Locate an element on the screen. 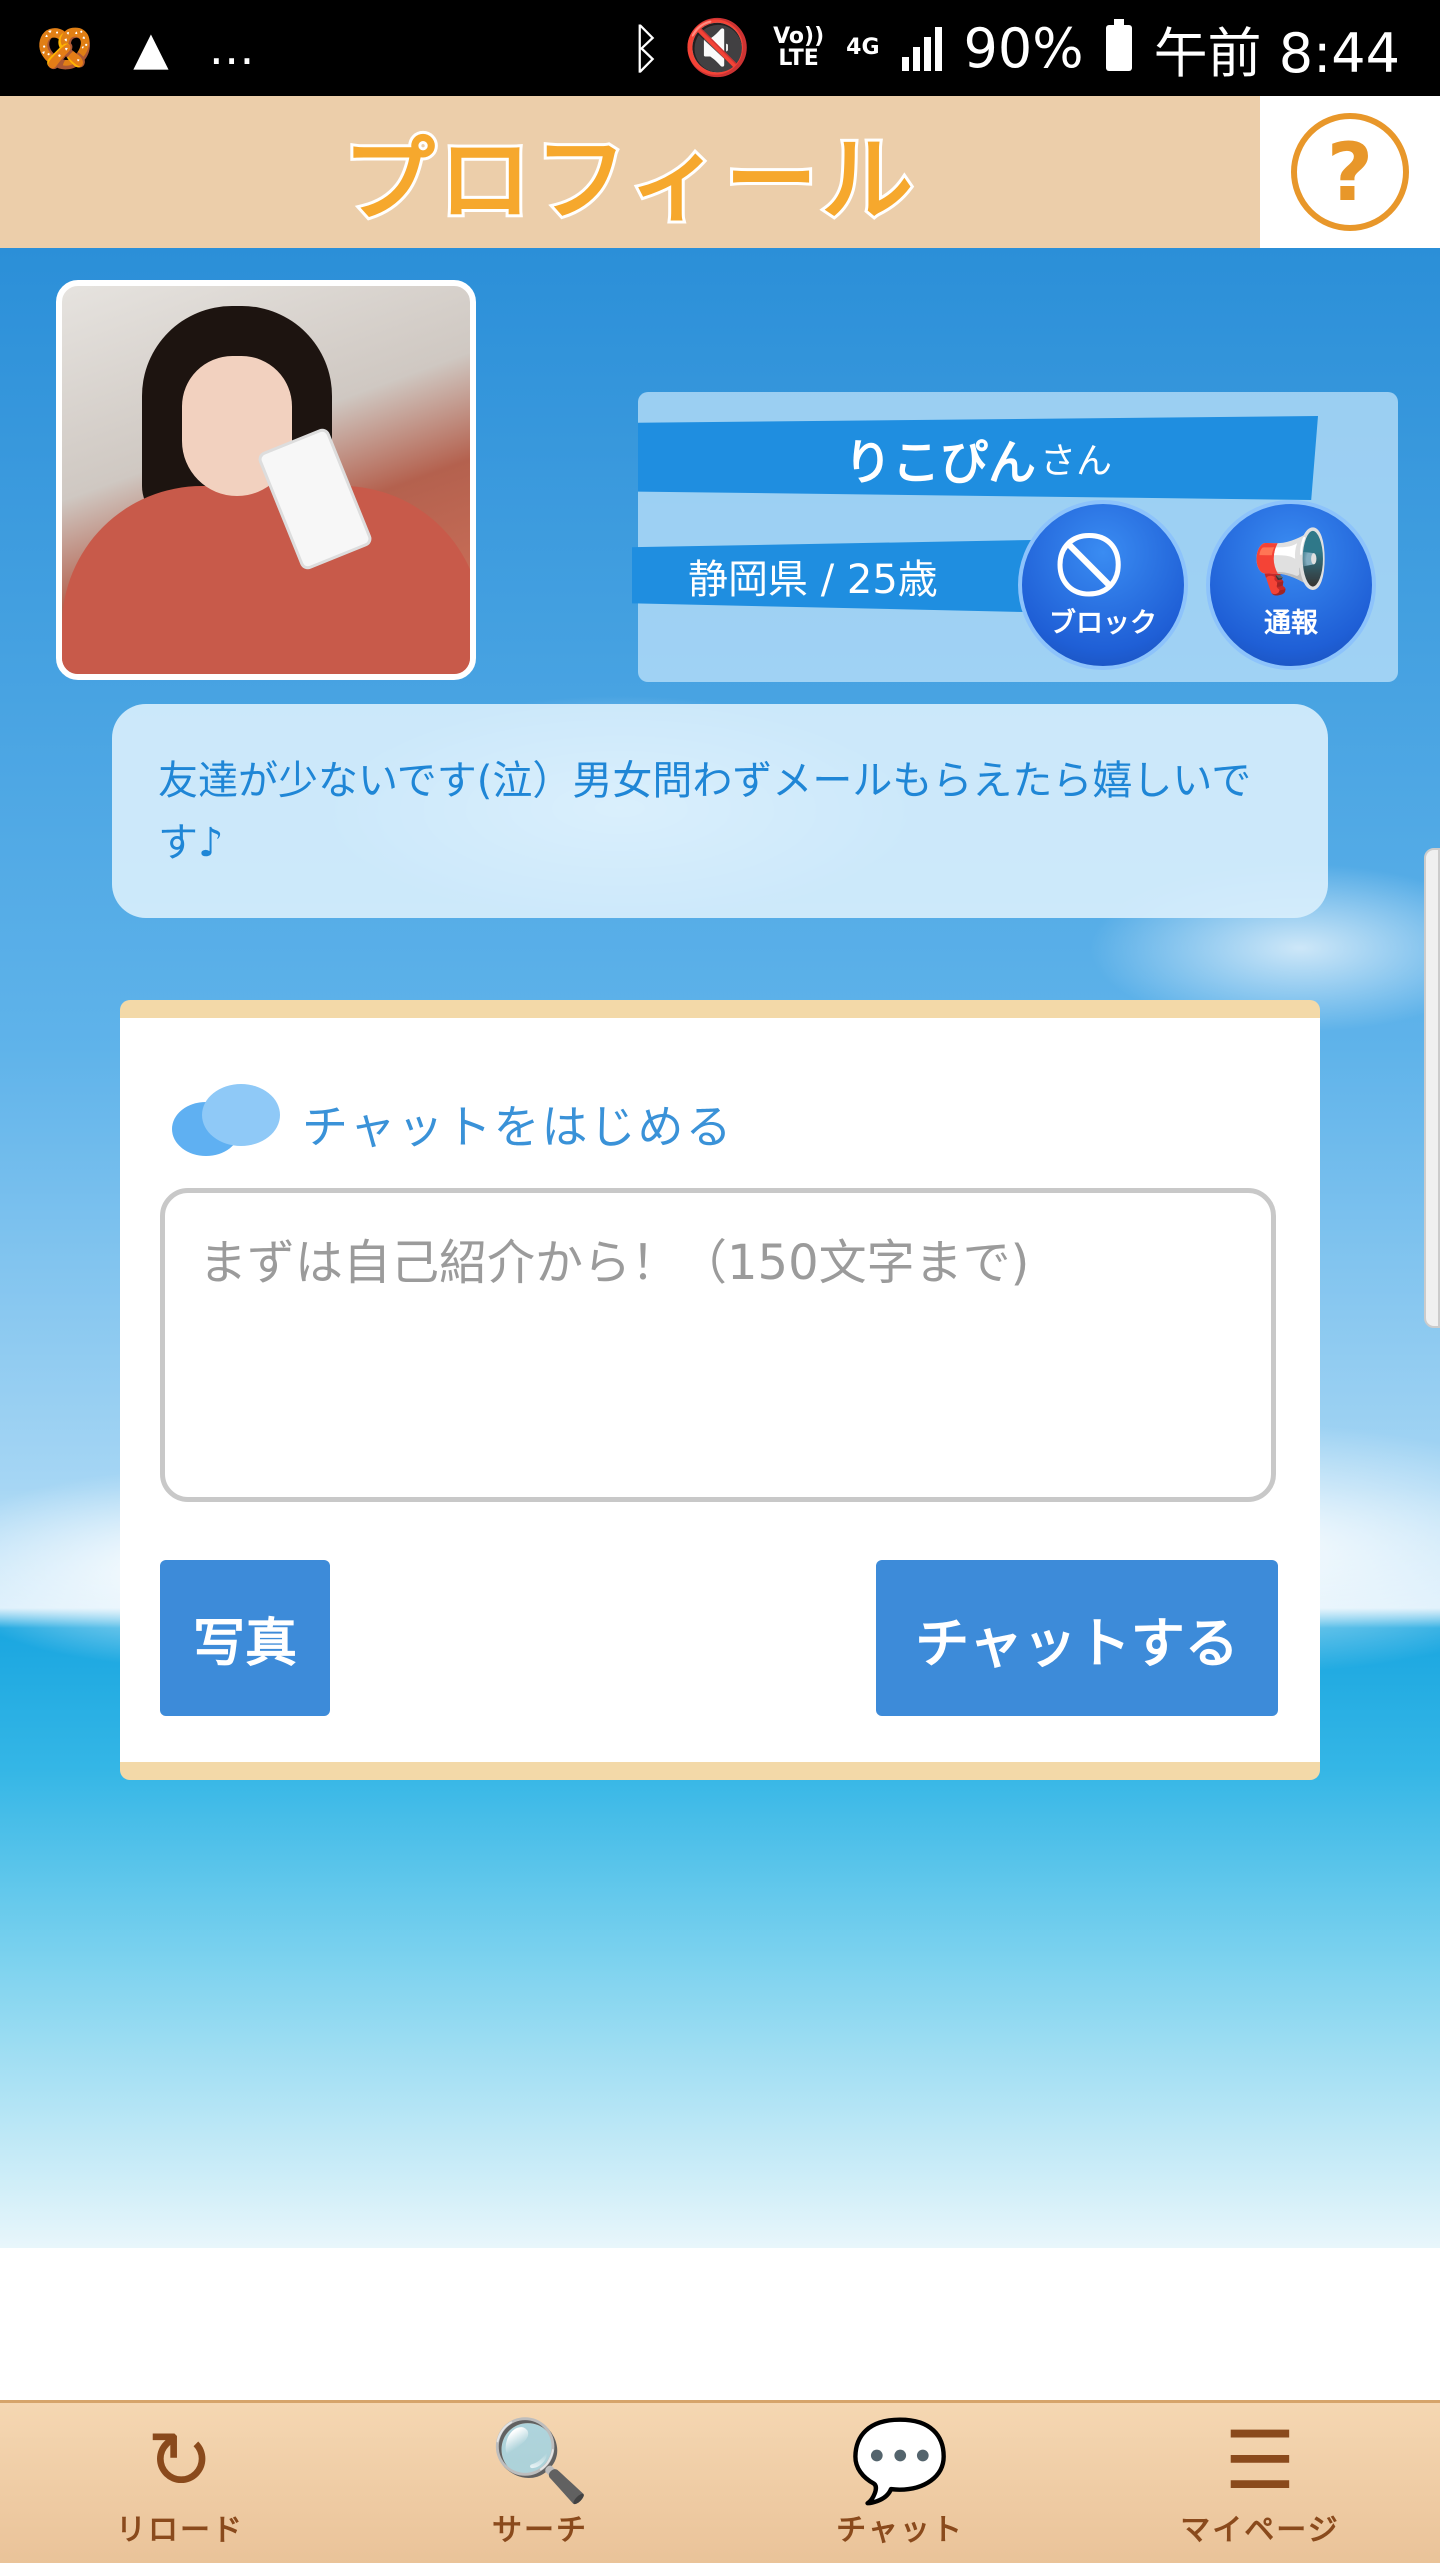 This screenshot has width=1440, height=2563. bluetooth-icon: ᛒ is located at coordinates (645, 48).